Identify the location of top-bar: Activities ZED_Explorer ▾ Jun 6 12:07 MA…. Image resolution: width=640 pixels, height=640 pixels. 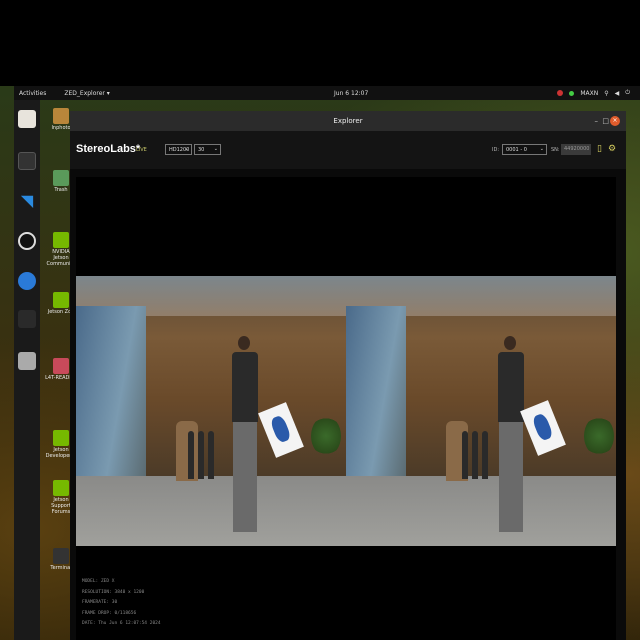
(327, 93).